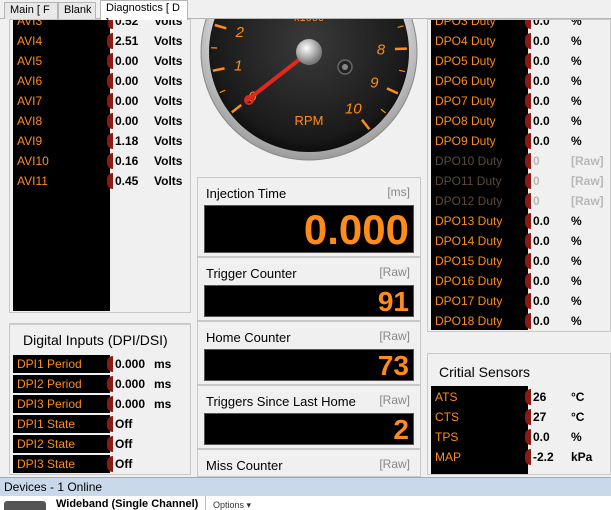 This screenshot has width=611, height=510. Describe the element at coordinates (110, 101) in the screenshot. I see `avi-separator` at that location.